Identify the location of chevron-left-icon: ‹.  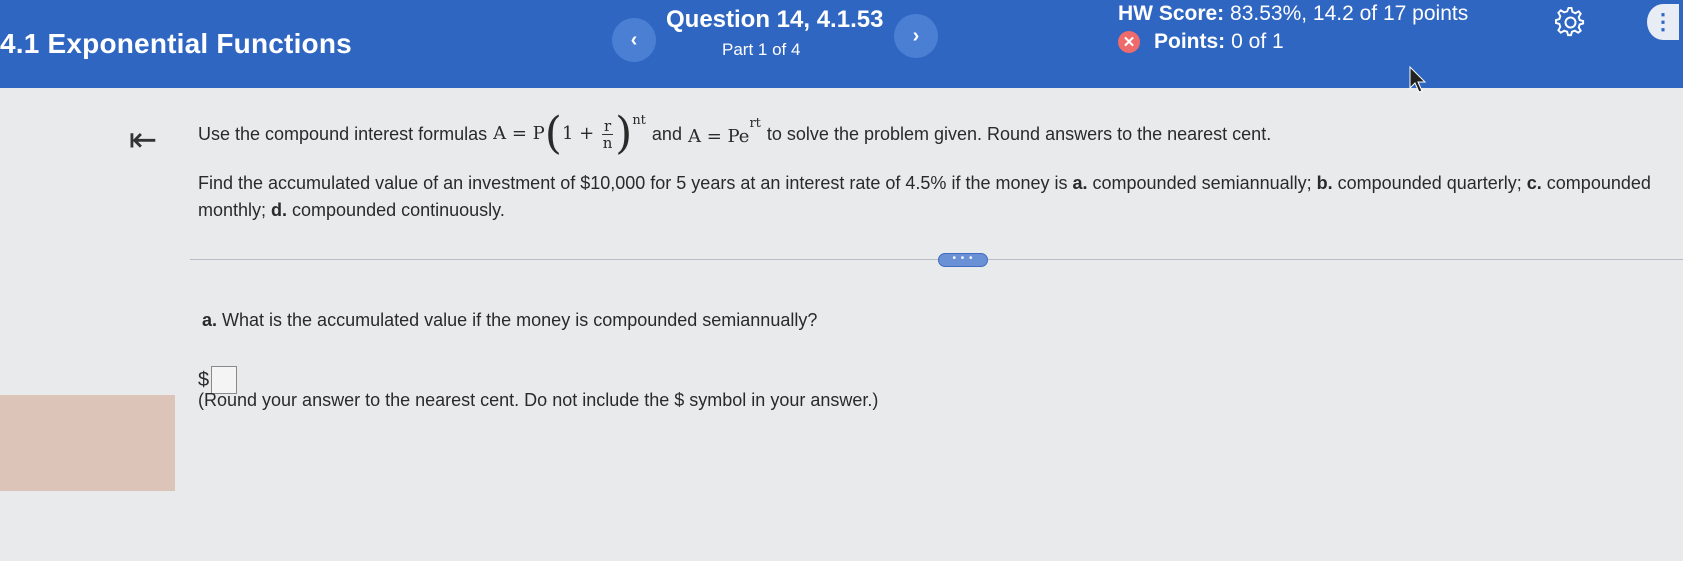
(634, 39).